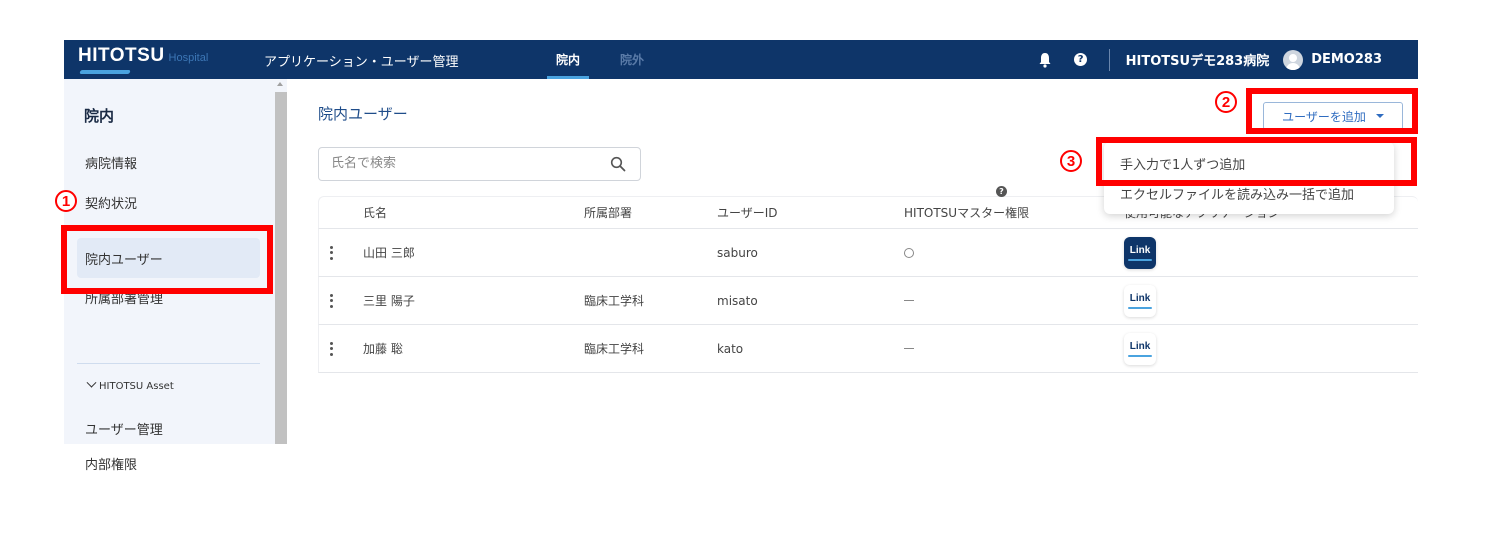 The height and width of the screenshot is (557, 1494). I want to click on bell-icon, so click(1045, 60).